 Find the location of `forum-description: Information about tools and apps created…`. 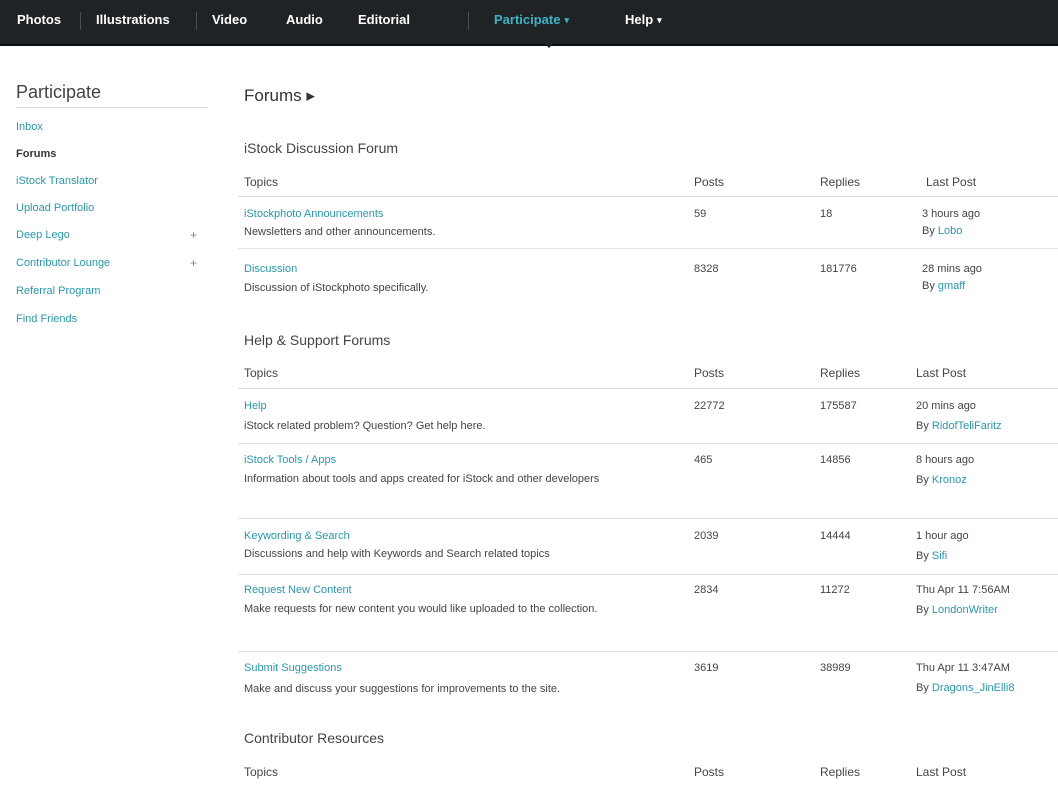

forum-description: Information about tools and apps created… is located at coordinates (422, 479).